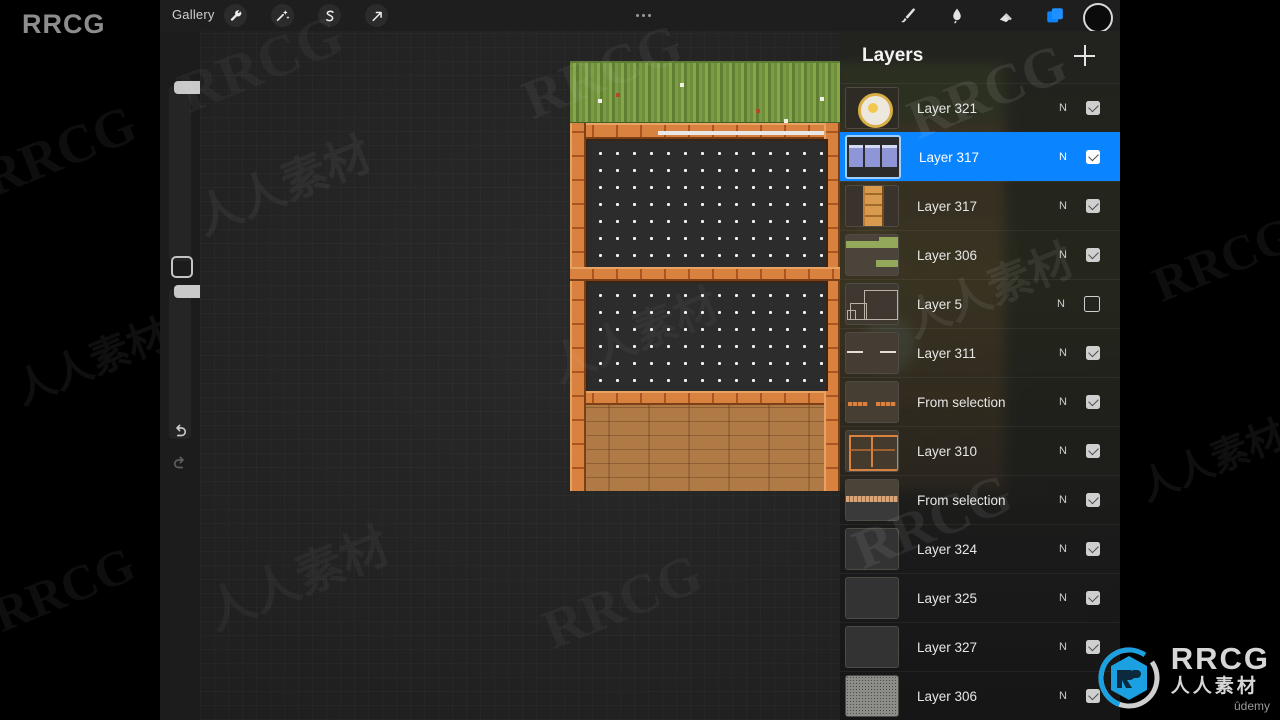  What do you see at coordinates (329, 15) in the screenshot?
I see `selection-s-icon` at bounding box center [329, 15].